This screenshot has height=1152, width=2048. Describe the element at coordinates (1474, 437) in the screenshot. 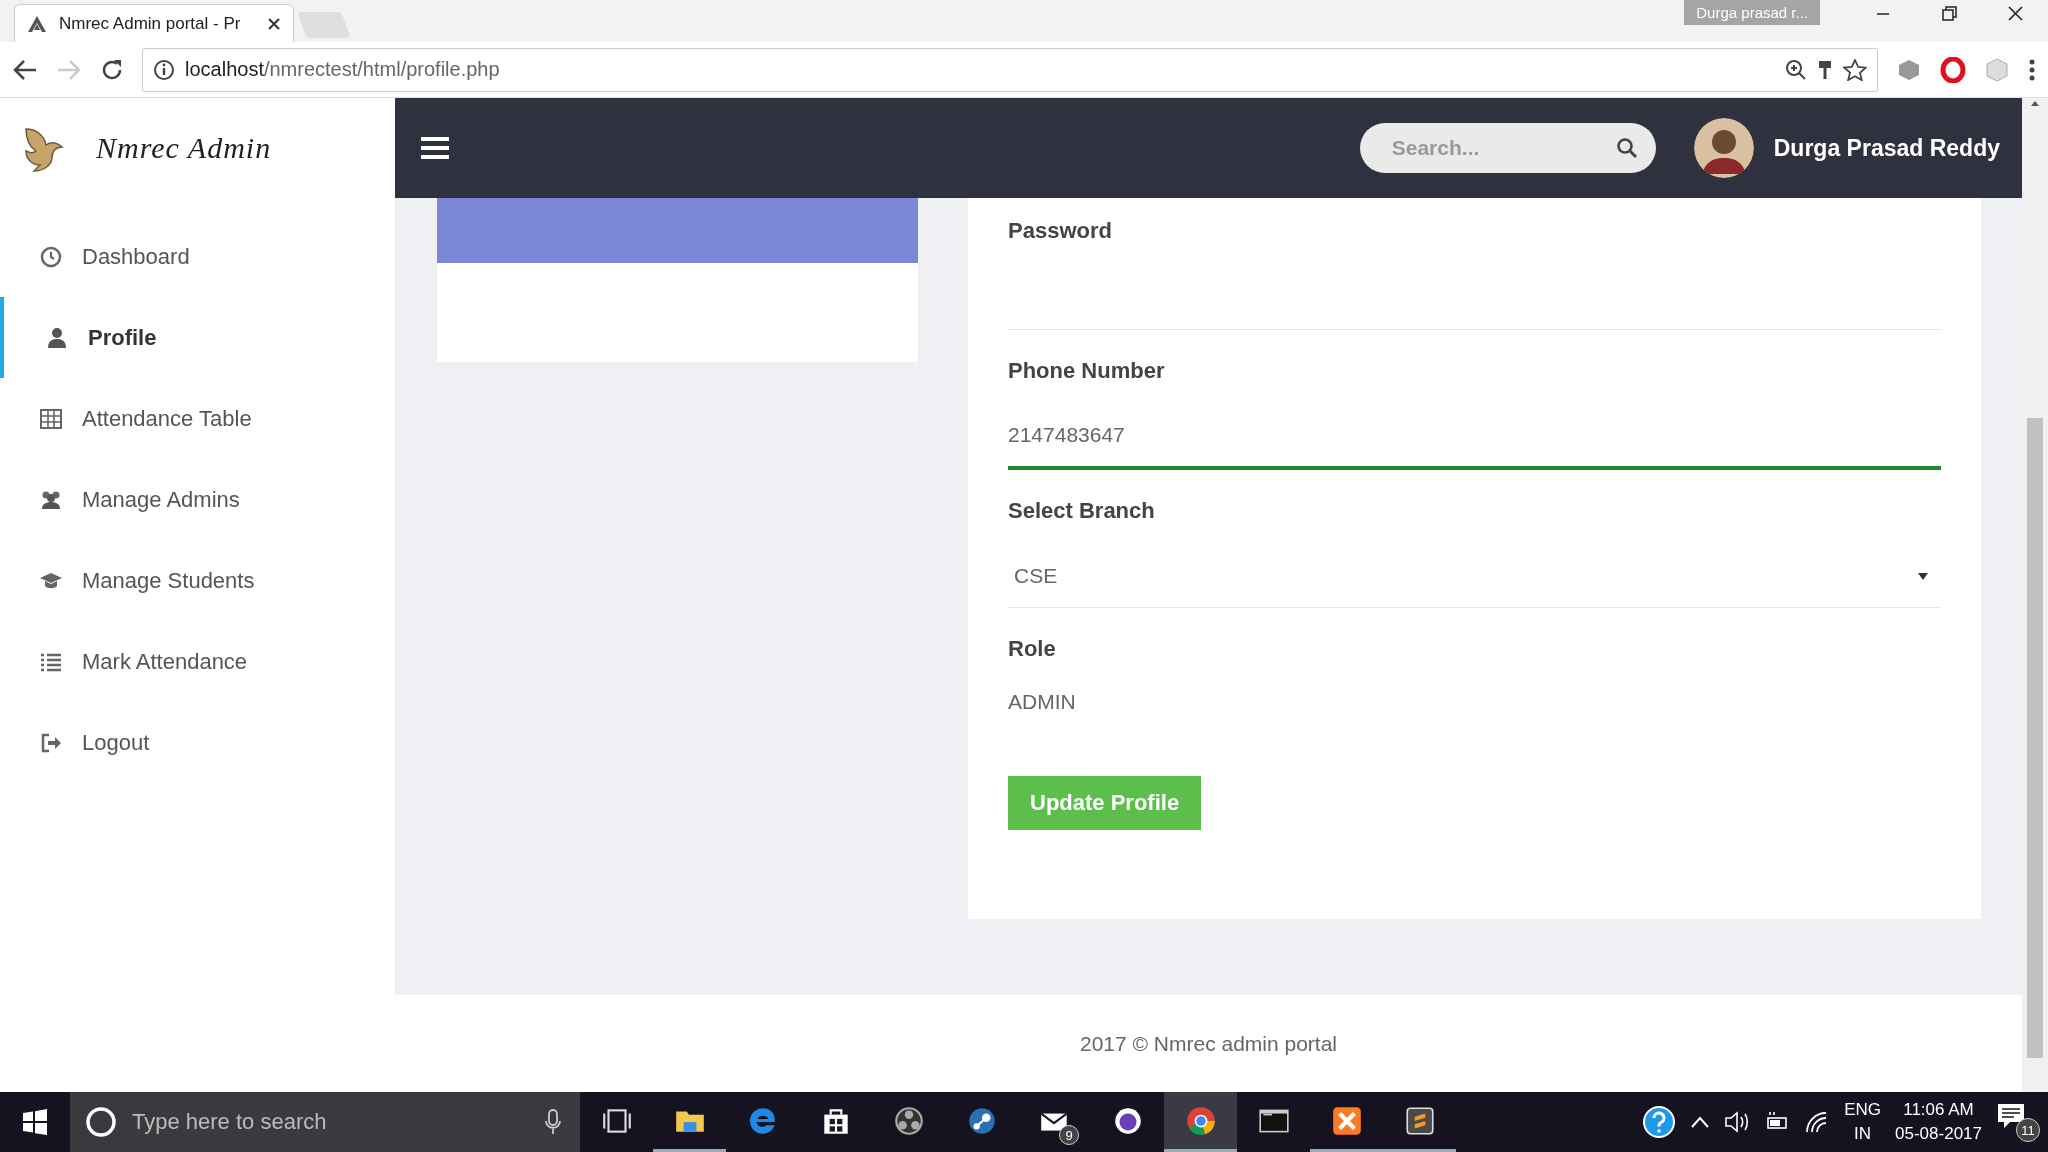

I see `input-field: 2147483647` at that location.